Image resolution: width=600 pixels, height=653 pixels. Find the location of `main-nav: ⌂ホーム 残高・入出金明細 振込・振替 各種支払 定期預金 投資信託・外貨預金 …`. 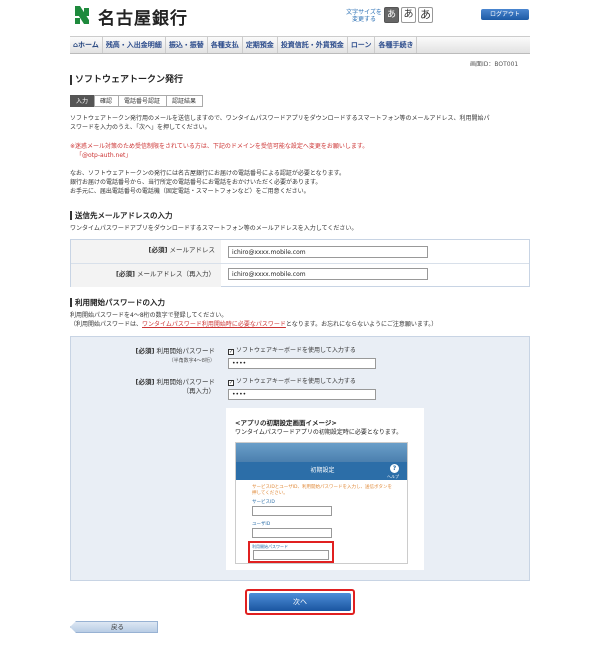

main-nav: ⌂ホーム 残高・入出金明細 振込・振替 各種支払 定期預金 投資信託・外貨預金 … is located at coordinates (300, 45).